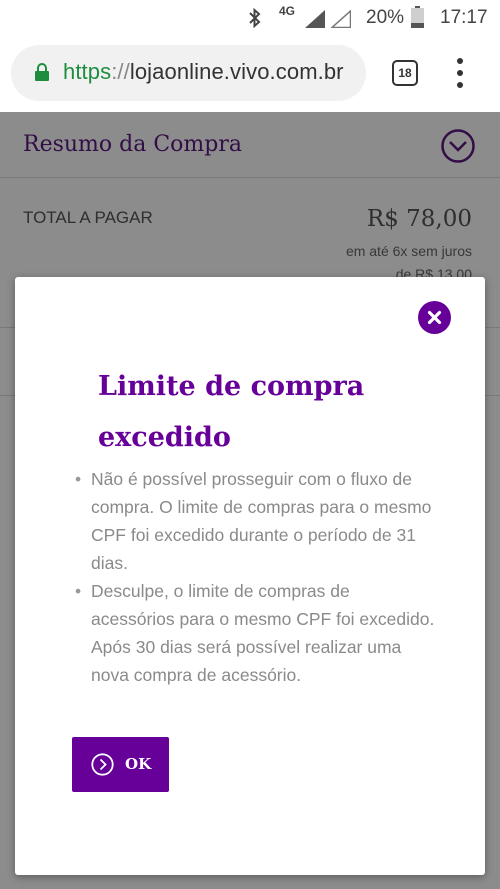 Image resolution: width=500 pixels, height=889 pixels. I want to click on close-button, so click(434, 317).